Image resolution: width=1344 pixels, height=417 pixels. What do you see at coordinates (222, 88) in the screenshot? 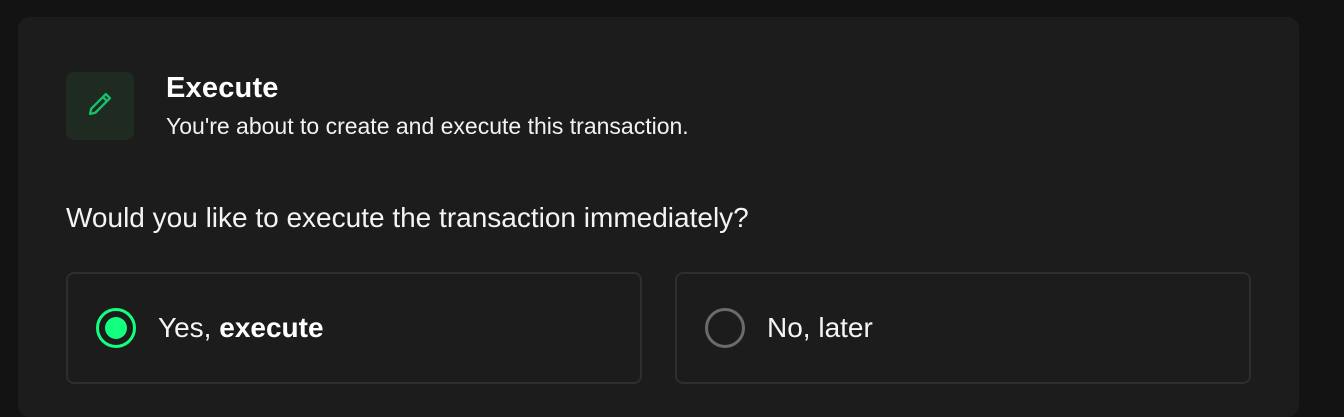
I see `page-title: Execute` at bounding box center [222, 88].